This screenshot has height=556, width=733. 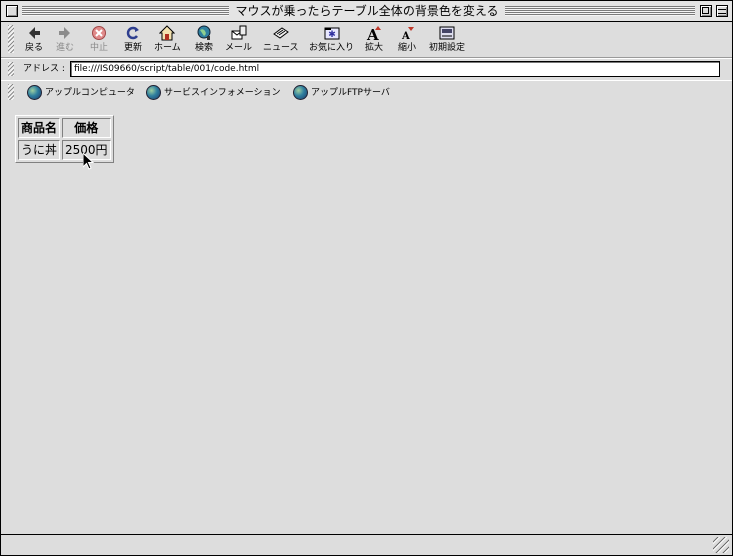 I want to click on status-bar, so click(x=366, y=544).